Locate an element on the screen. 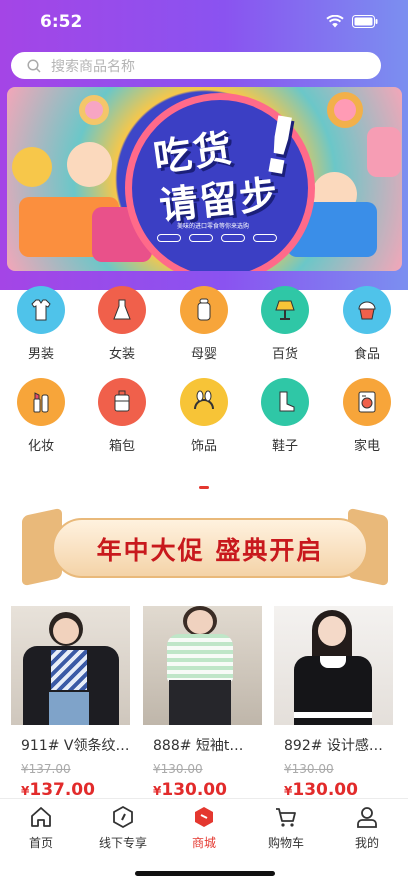  cosmetics-icon is located at coordinates (41, 402).